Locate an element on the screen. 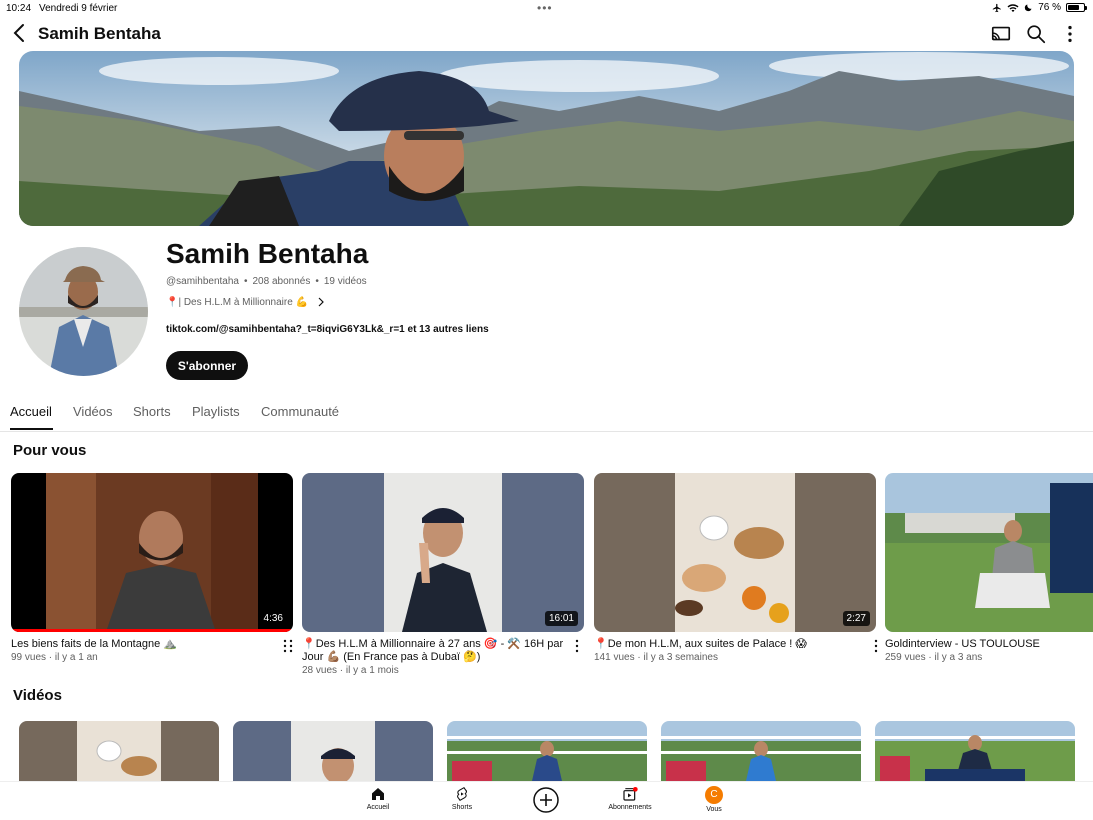  status-bar: 10:24 Vendredi 9 février ••• 76 % is located at coordinates (546, 8).